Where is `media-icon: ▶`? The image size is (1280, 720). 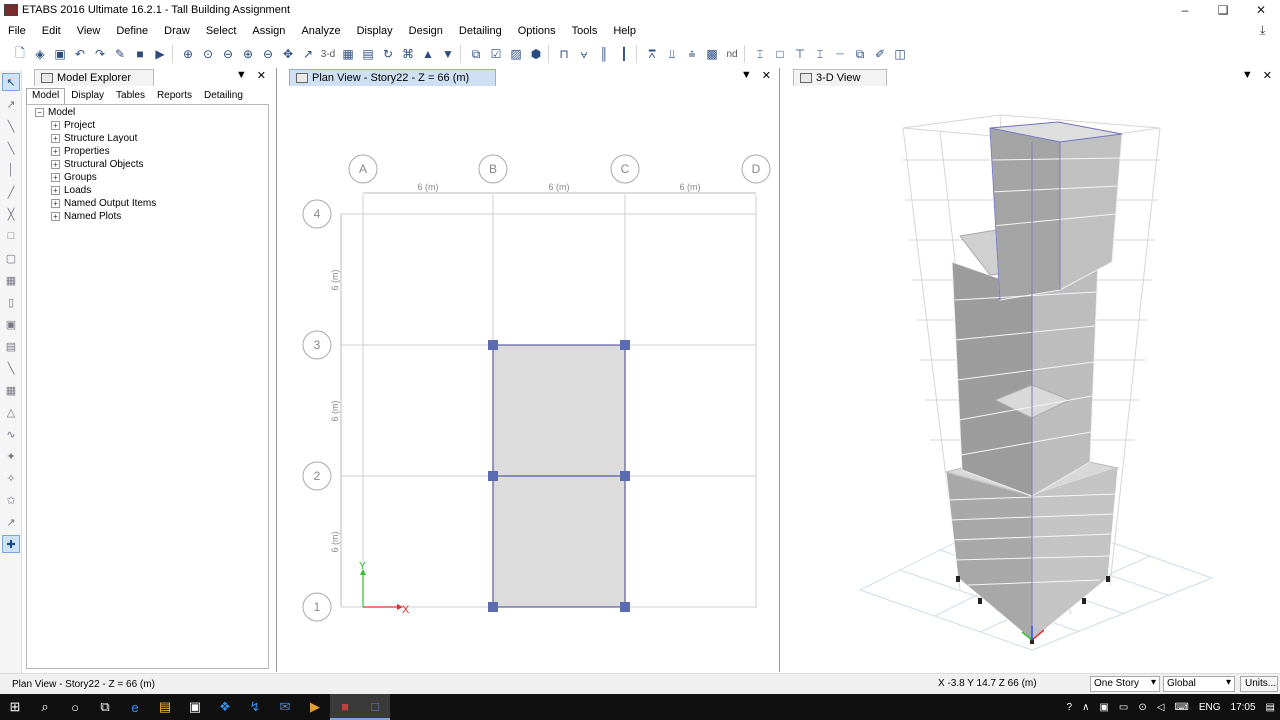
media-icon: ▶ is located at coordinates (315, 707).